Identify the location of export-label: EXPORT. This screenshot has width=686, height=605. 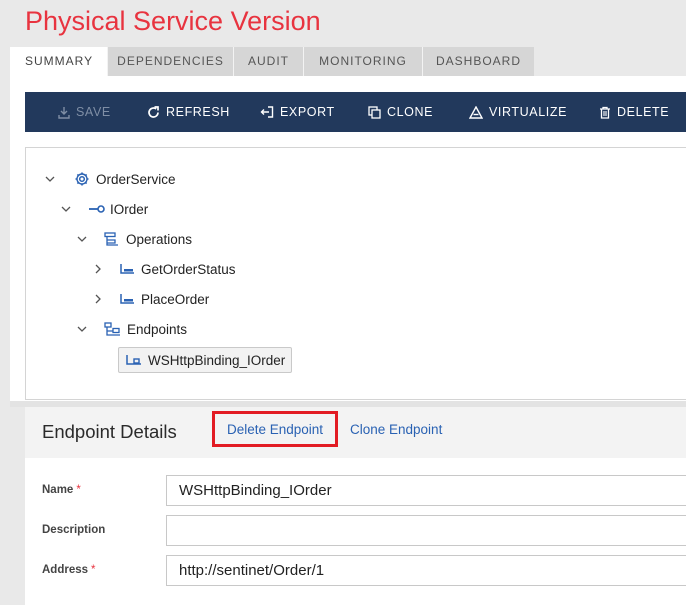
(307, 112).